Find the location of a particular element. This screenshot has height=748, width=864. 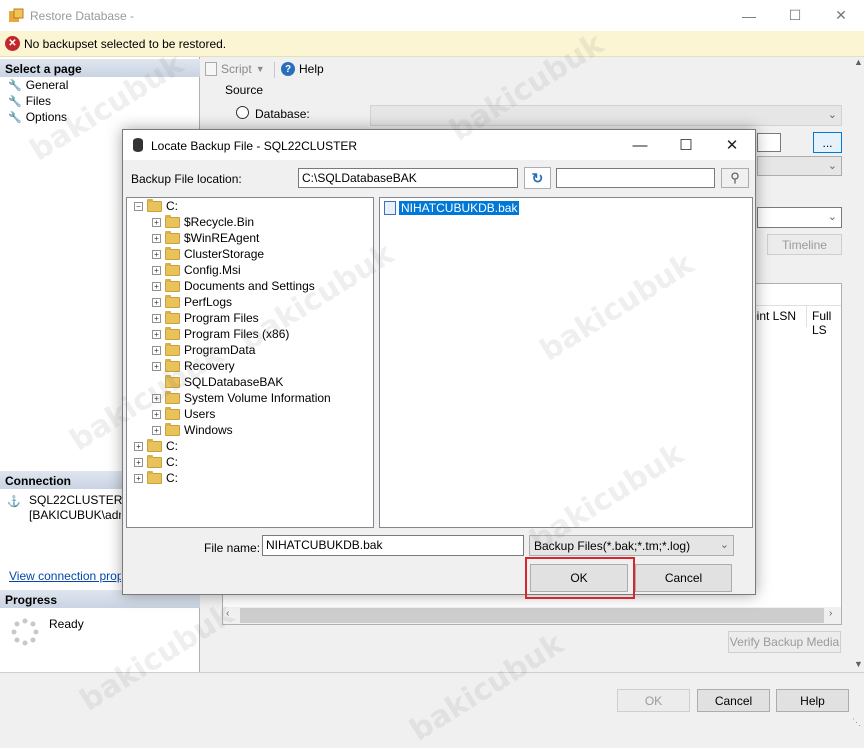

scroll-right-icon: › is located at coordinates (830, 613).